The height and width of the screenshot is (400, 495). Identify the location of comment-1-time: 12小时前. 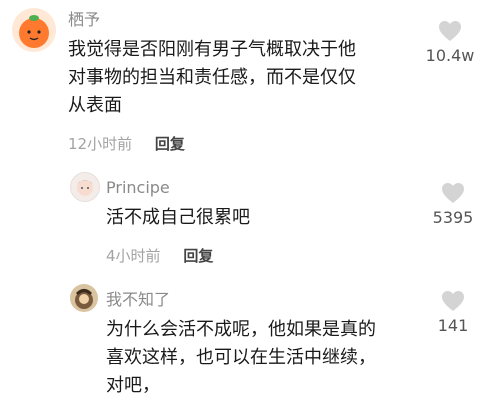
(100, 144).